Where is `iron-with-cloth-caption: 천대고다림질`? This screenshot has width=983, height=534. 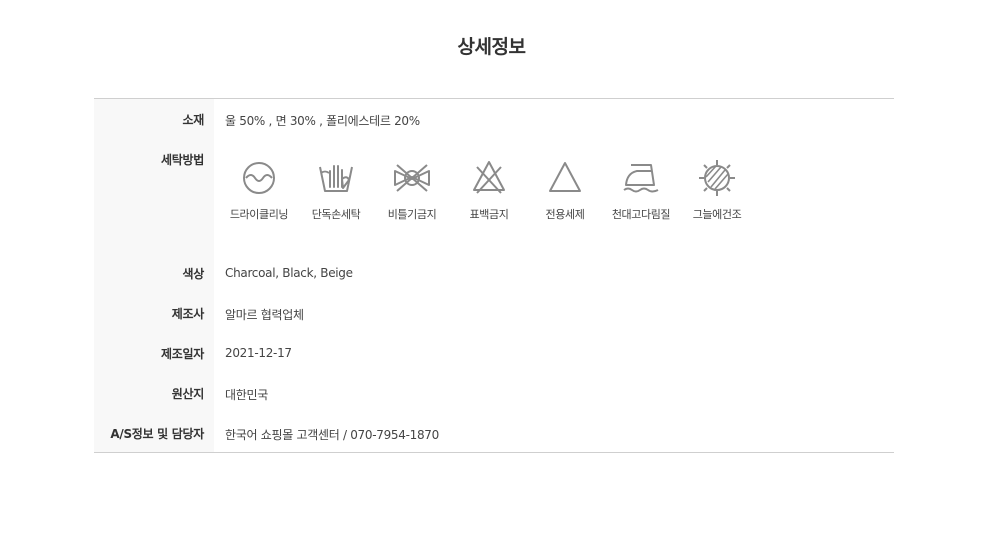 iron-with-cloth-caption: 천대고다림질 is located at coordinates (641, 214).